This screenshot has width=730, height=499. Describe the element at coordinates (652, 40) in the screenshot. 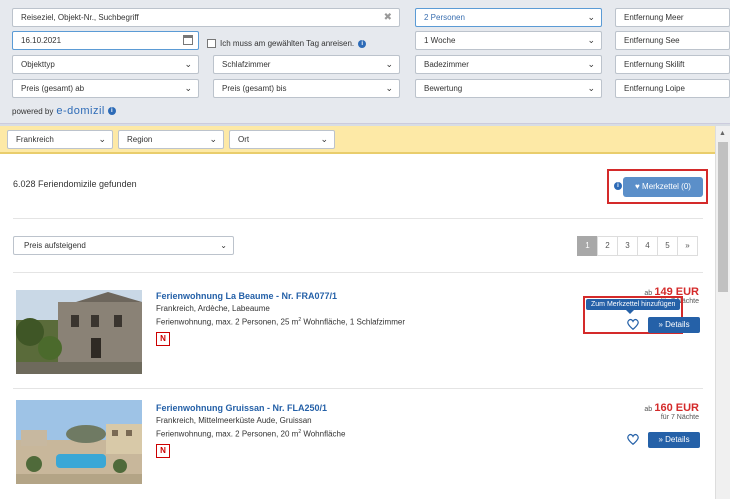

I see `distance-lake-value: Entfernung See` at that location.